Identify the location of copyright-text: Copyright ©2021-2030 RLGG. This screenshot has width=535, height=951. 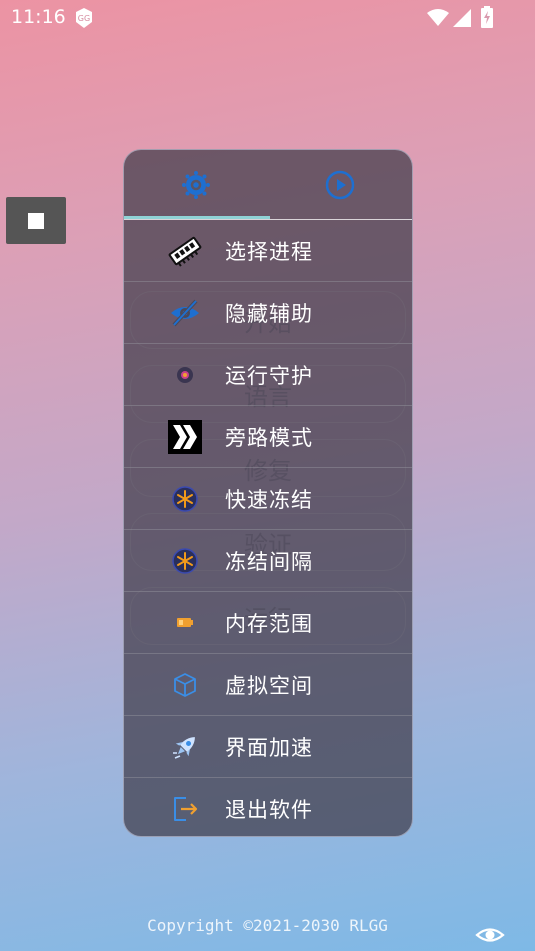
(267, 925).